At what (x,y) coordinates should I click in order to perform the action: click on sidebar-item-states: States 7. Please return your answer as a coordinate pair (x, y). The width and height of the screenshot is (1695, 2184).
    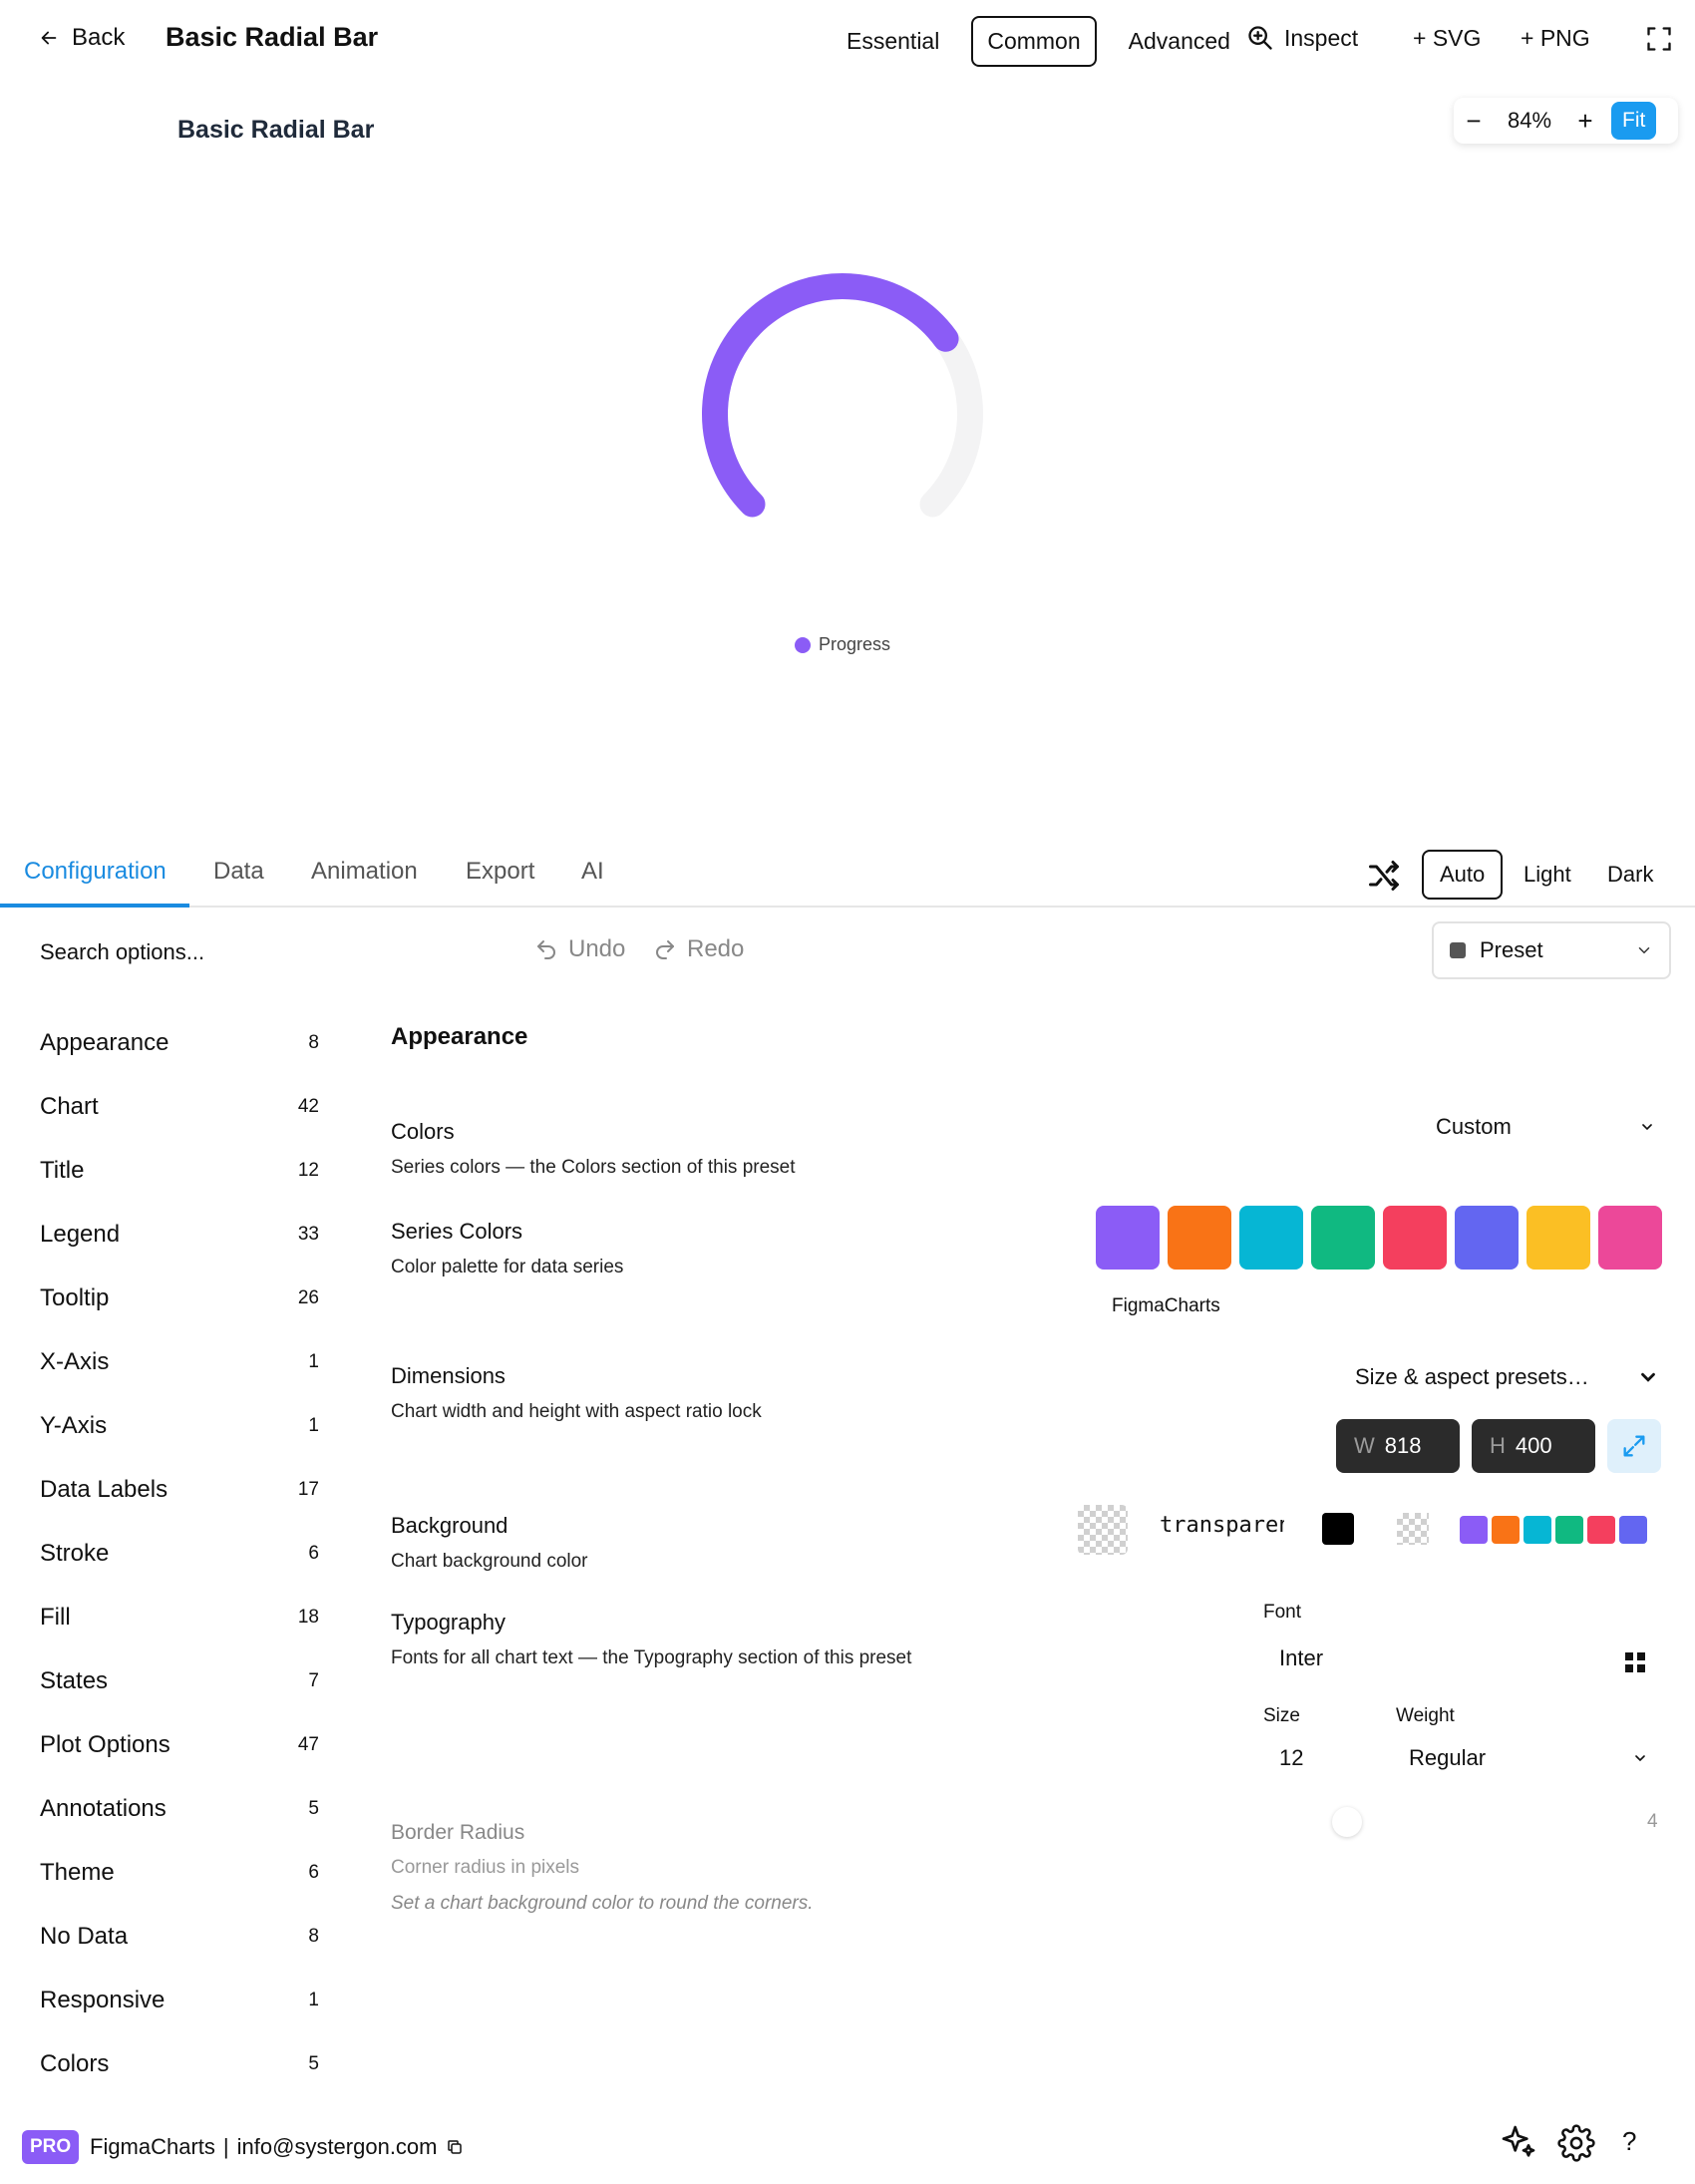
    Looking at the image, I should click on (179, 1681).